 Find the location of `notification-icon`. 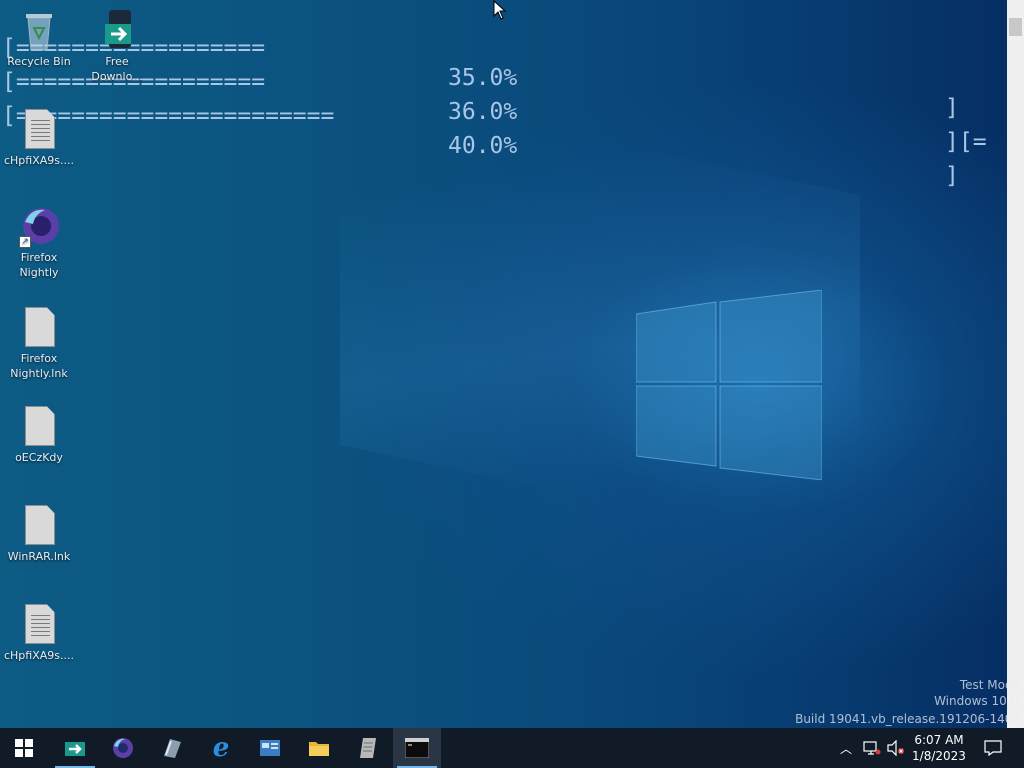

notification-icon is located at coordinates (993, 748).